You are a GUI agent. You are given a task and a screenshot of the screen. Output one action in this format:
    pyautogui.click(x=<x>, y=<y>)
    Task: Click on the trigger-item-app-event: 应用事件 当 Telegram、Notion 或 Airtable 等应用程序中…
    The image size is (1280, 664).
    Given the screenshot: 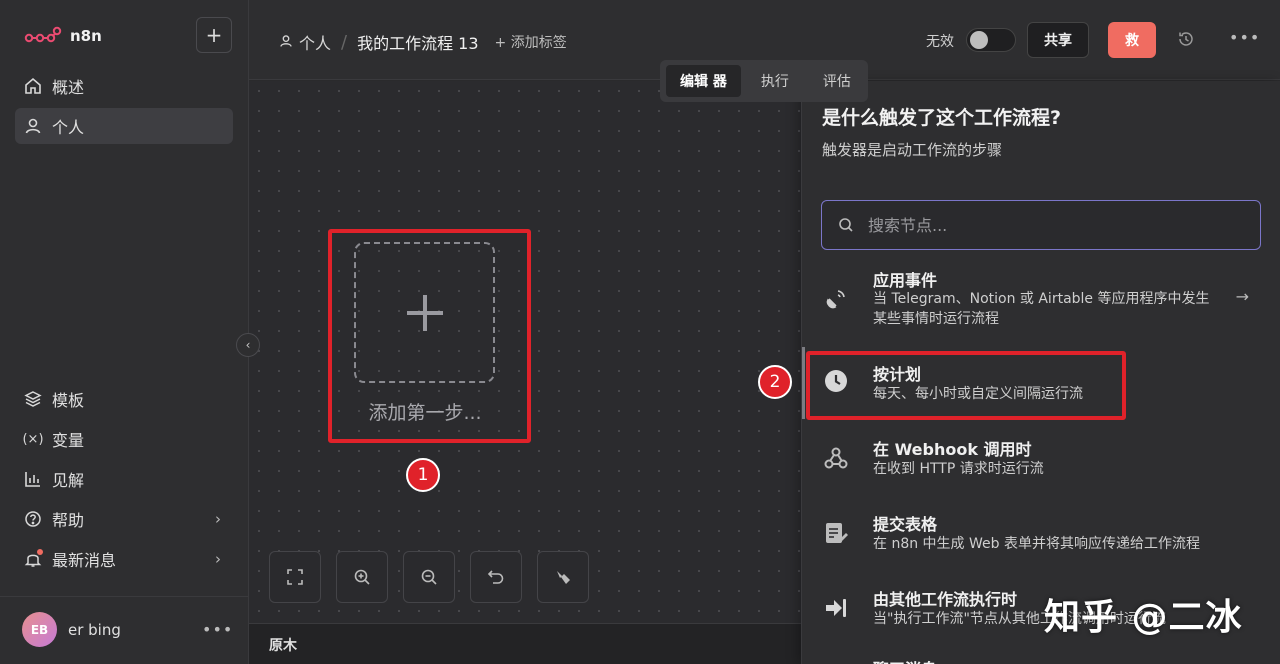 What is the action you would take?
    pyautogui.click(x=1041, y=297)
    